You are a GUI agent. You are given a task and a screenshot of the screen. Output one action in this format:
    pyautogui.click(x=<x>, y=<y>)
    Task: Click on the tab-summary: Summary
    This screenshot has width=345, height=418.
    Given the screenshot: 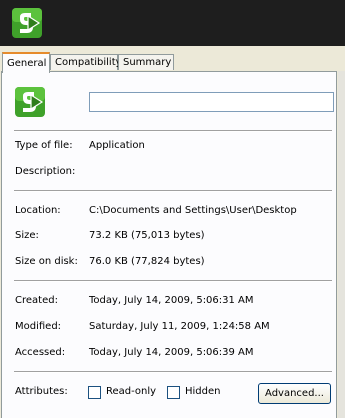 What is the action you would take?
    pyautogui.click(x=146, y=62)
    